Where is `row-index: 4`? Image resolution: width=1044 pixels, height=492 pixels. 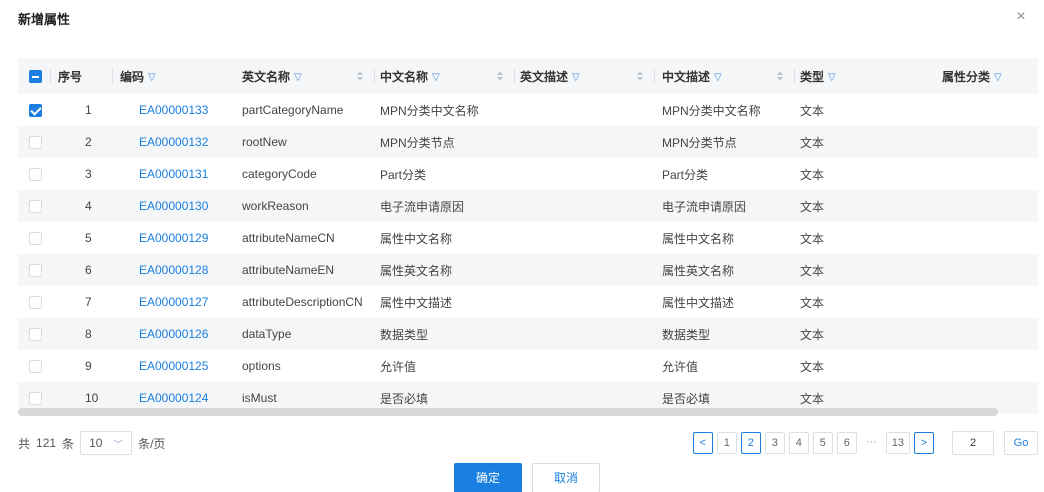 row-index: 4 is located at coordinates (81, 206).